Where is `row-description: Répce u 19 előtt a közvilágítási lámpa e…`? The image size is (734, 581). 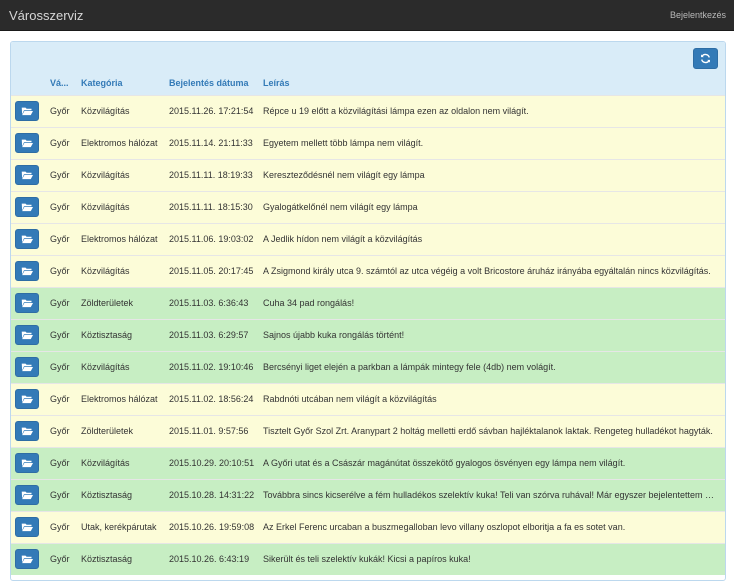
row-description: Répce u 19 előtt a közvilágítási lámpa e… is located at coordinates (396, 111).